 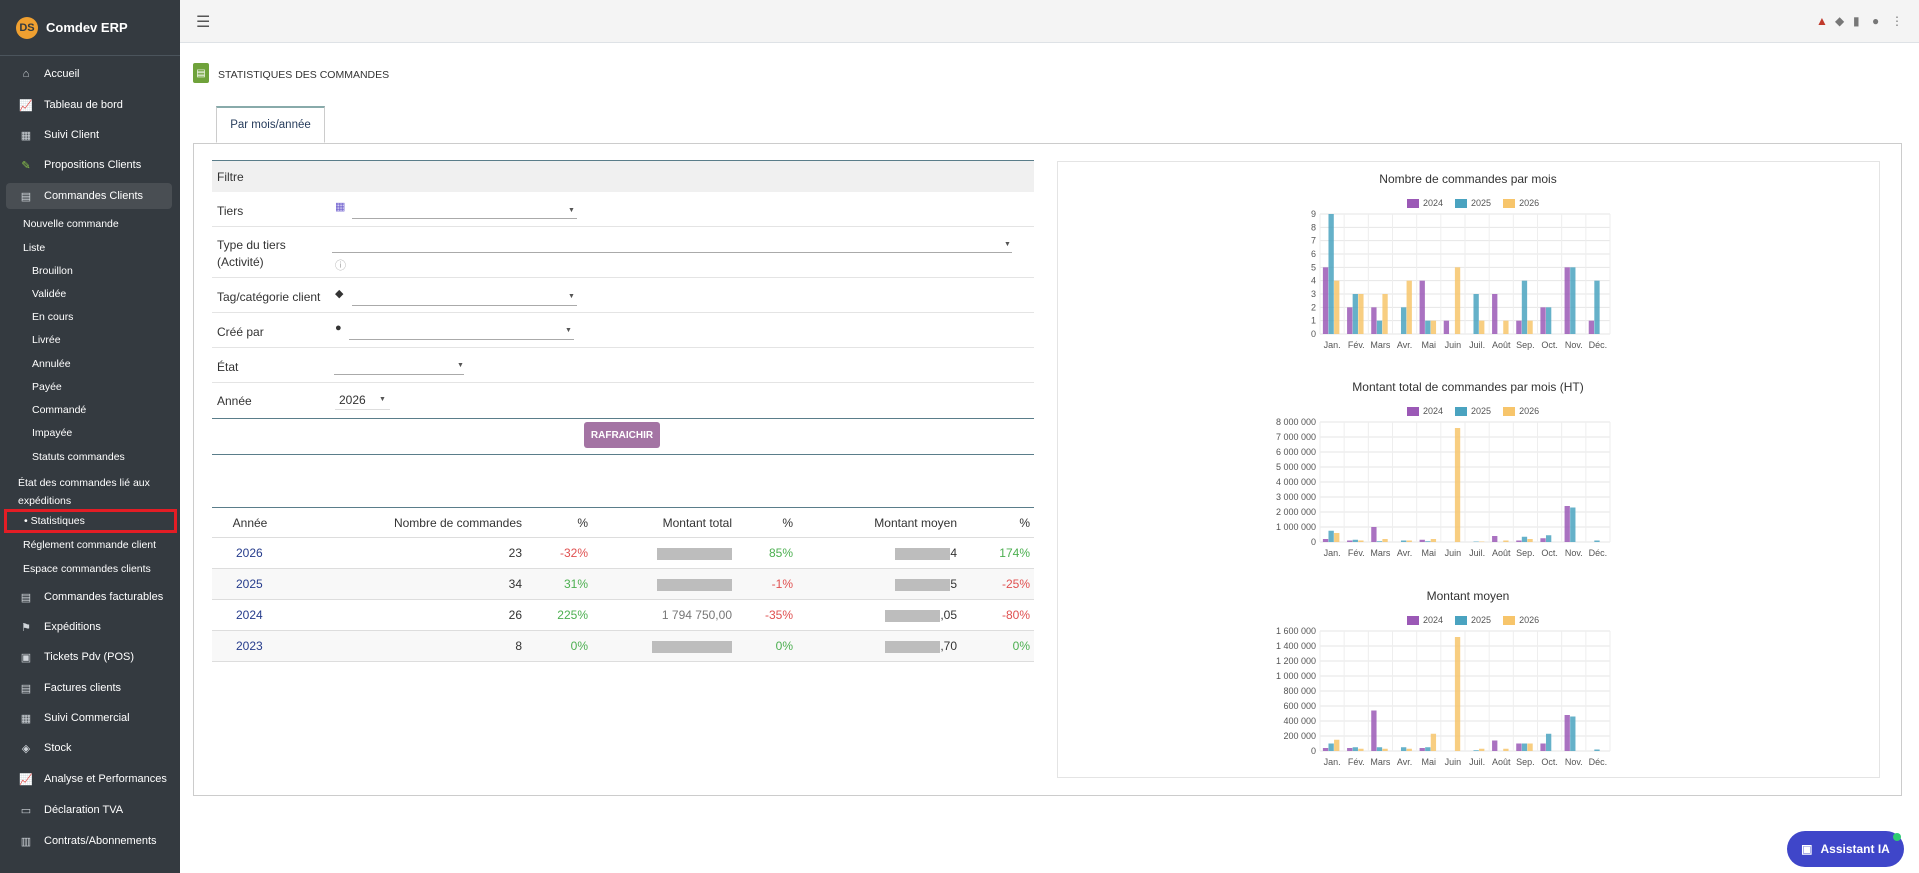 I want to click on sub-item-nouvelle-commande: Nouvelle commande, so click(x=71, y=224).